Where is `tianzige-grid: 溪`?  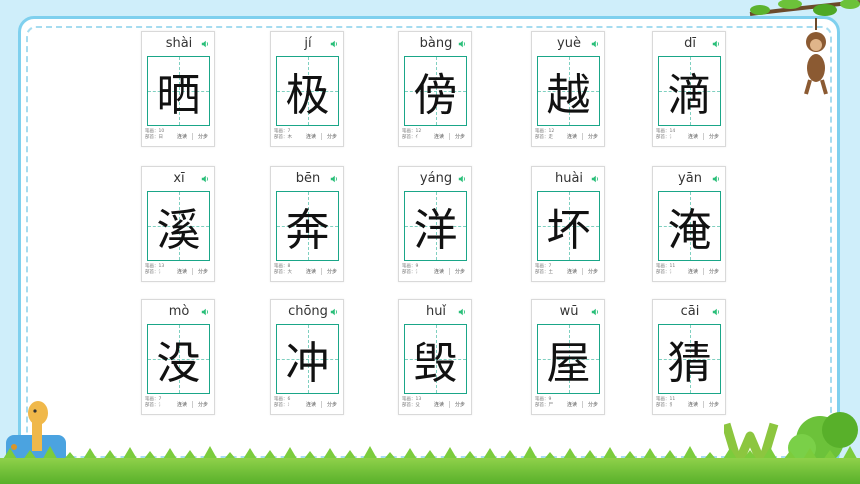 tianzige-grid: 溪 is located at coordinates (178, 226).